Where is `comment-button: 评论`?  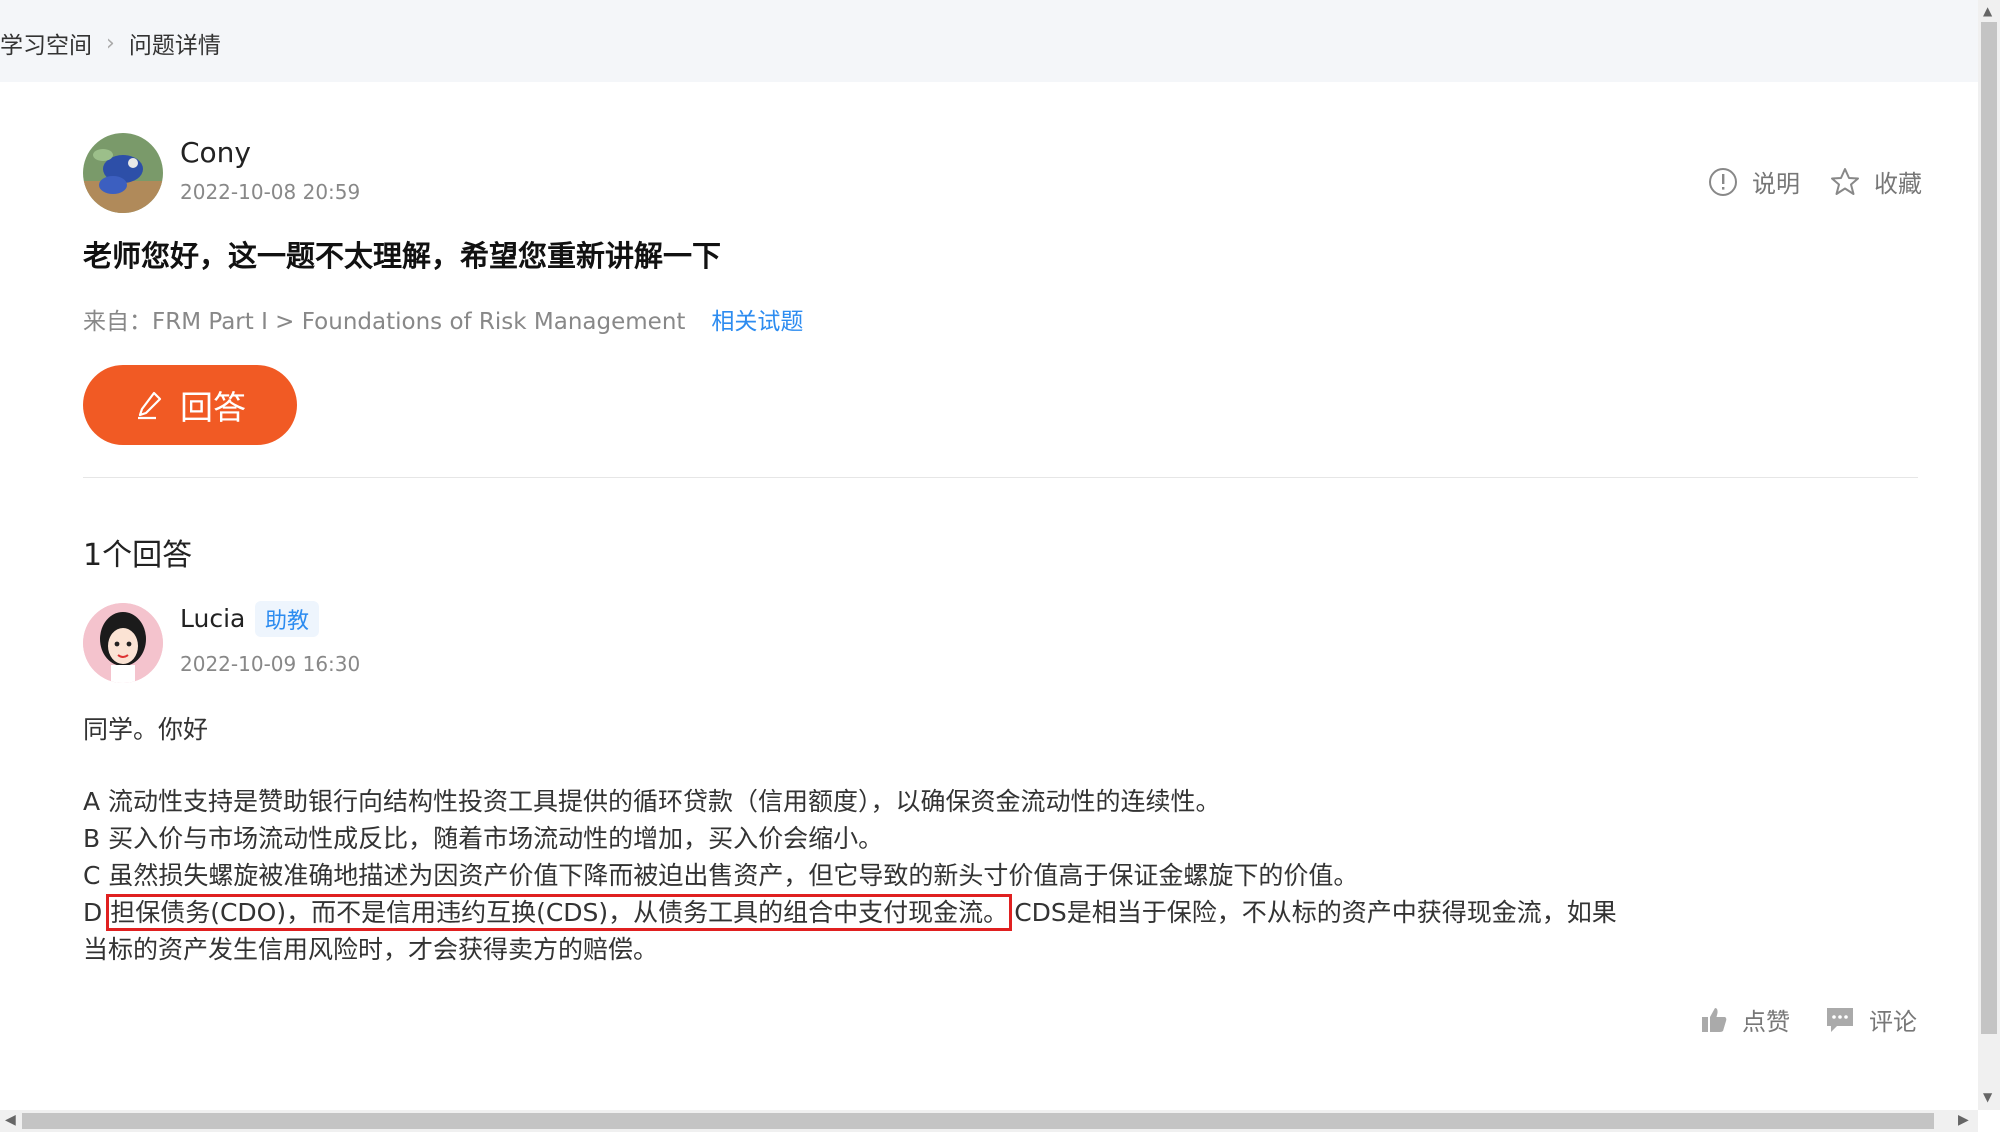
comment-button: 评论 is located at coordinates (1871, 1019).